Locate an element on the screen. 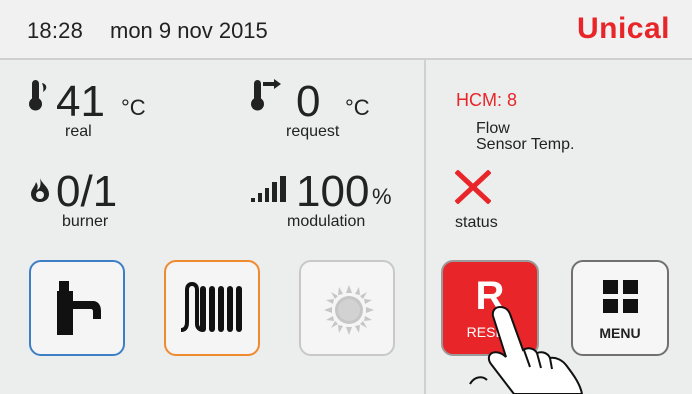 The width and height of the screenshot is (692, 394). heating-mode-button is located at coordinates (212, 308).